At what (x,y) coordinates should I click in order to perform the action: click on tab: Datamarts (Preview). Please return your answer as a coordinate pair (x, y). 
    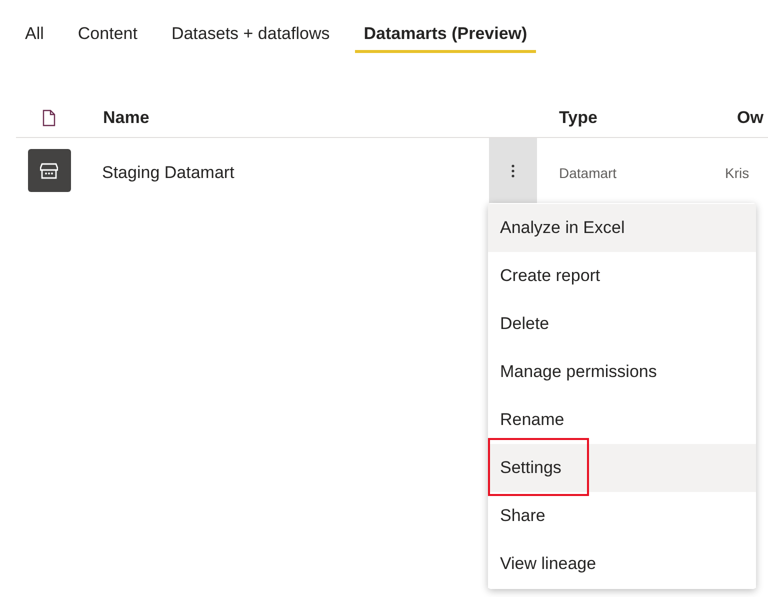
    Looking at the image, I should click on (445, 35).